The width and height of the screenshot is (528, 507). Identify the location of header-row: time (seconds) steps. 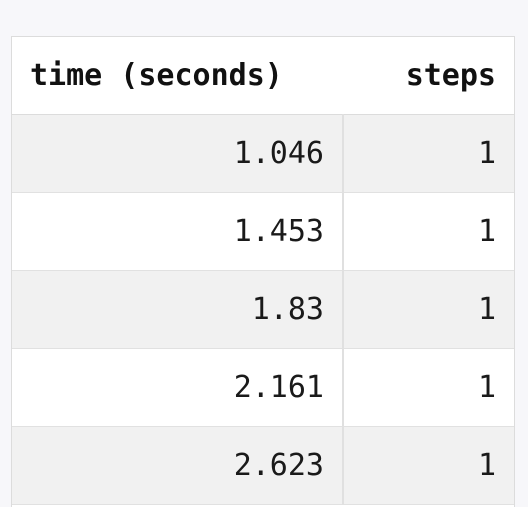
(263, 76).